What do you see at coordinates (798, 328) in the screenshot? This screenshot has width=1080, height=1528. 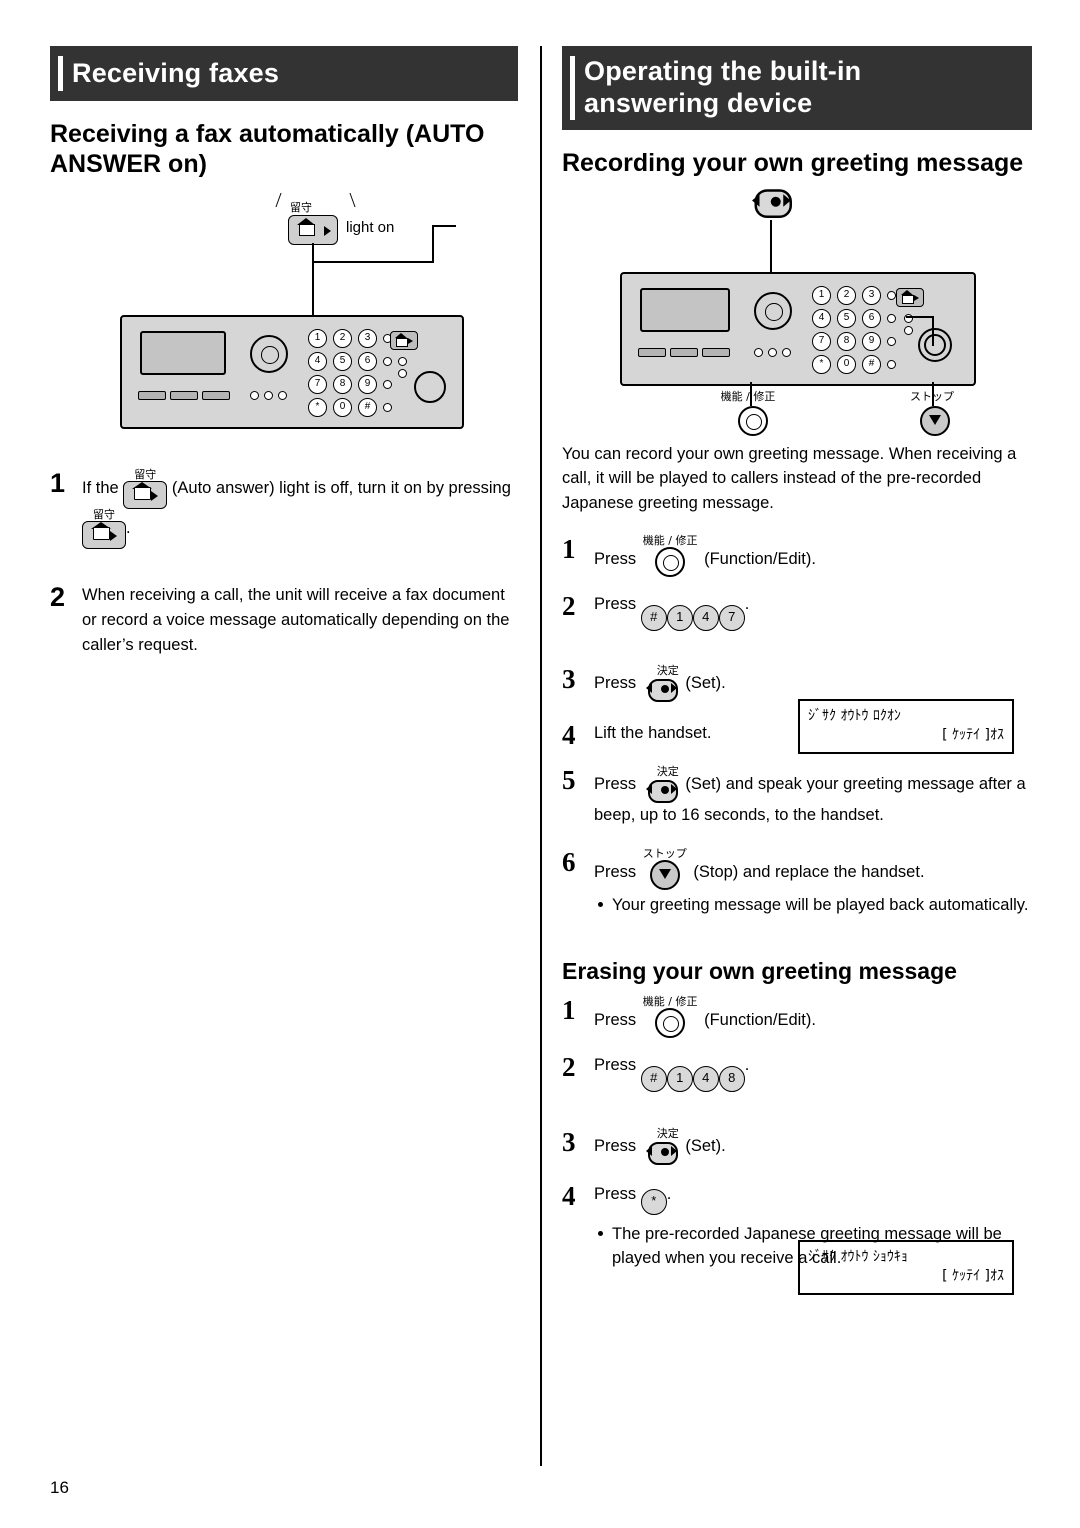 I see `fax-unit-body-right: 123 456 789 * 0 #` at bounding box center [798, 328].